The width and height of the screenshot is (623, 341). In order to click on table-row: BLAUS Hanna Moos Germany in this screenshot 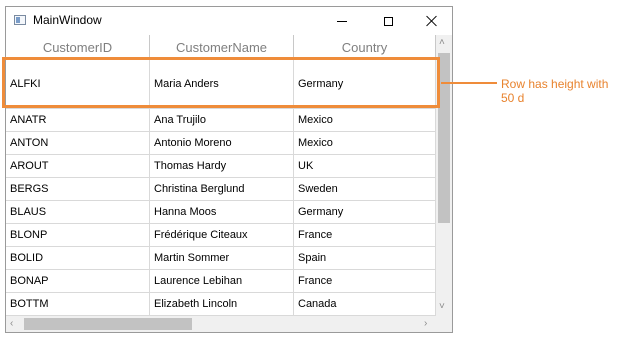, I will do `click(221, 212)`.